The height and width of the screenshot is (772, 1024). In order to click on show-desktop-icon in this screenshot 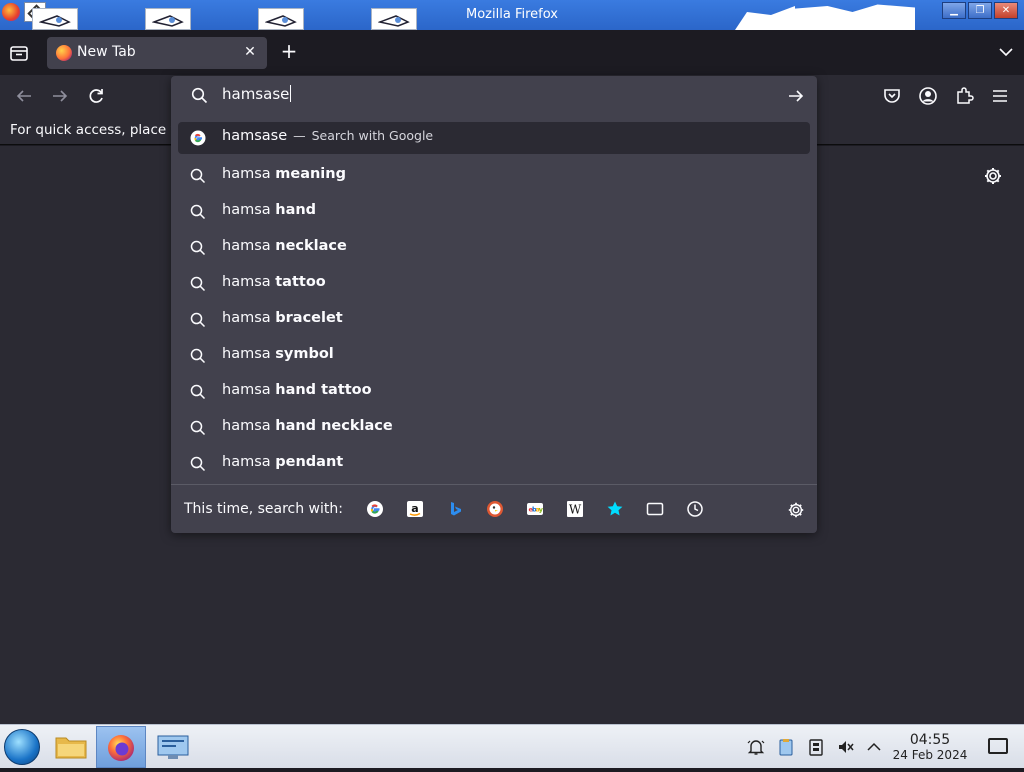, I will do `click(998, 746)`.